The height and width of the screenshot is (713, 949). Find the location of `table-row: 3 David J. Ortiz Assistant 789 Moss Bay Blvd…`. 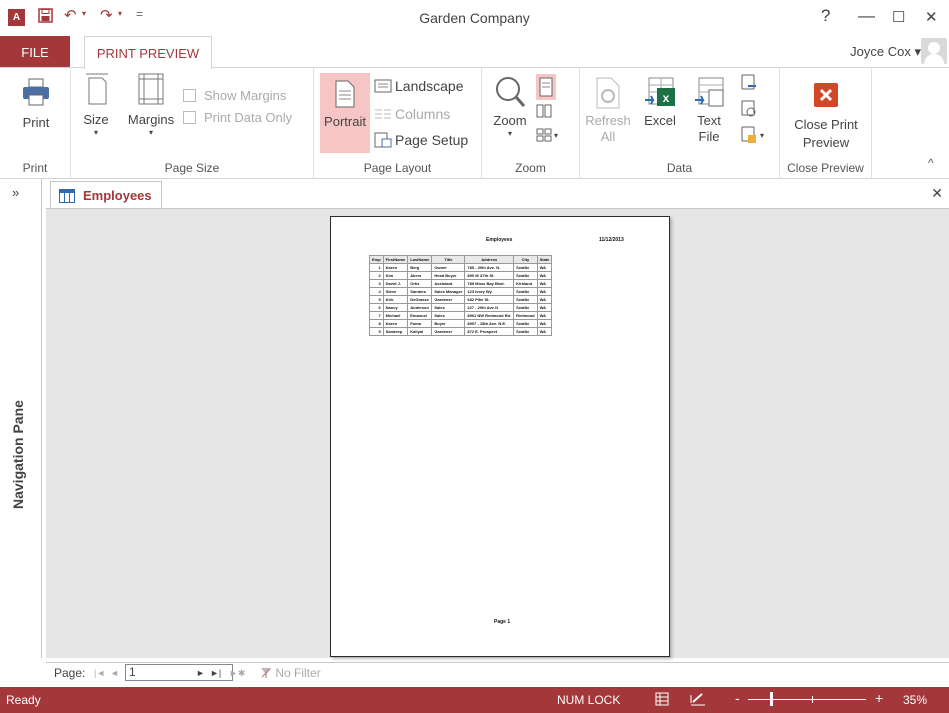

table-row: 3 David J. Ortiz Assistant 789 Moss Bay Blvd… is located at coordinates (461, 283).